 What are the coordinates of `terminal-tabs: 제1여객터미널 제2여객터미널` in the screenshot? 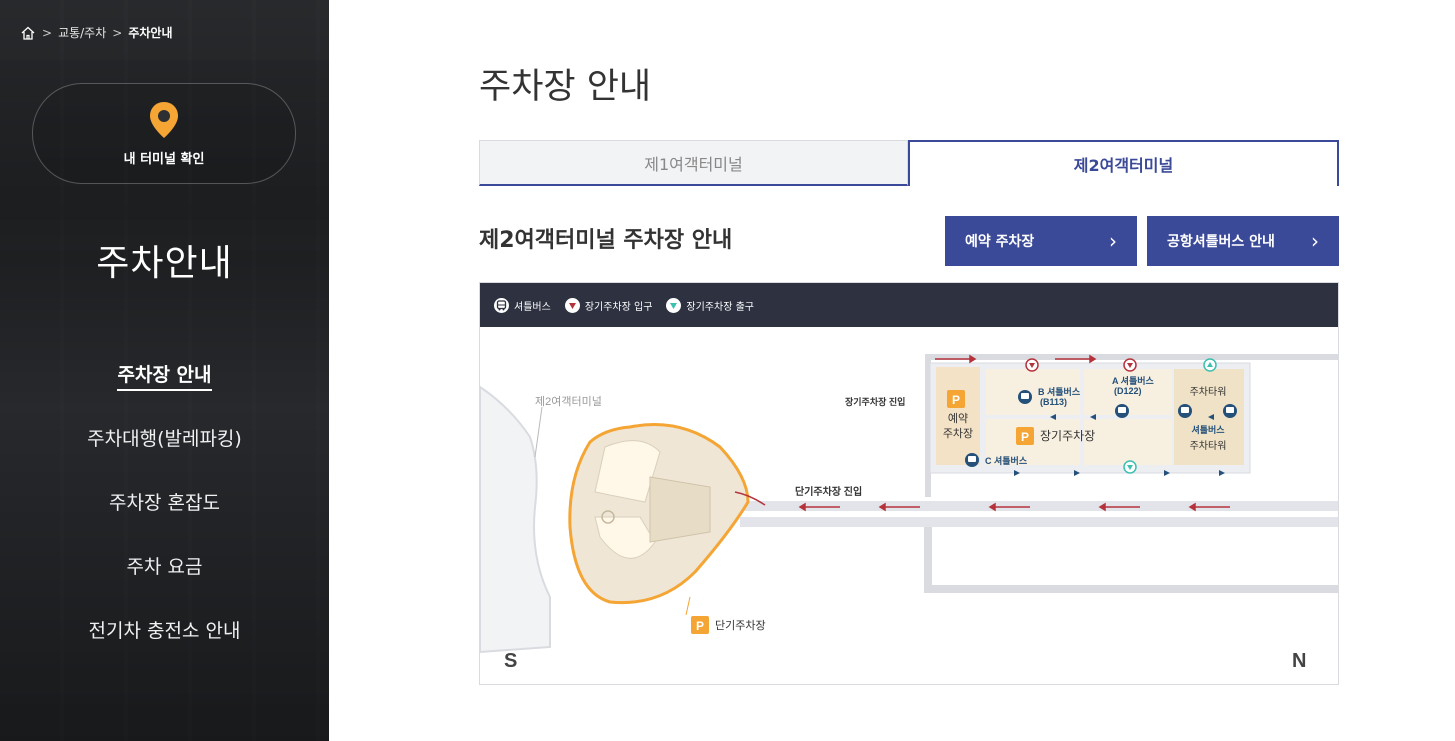 It's located at (909, 163).